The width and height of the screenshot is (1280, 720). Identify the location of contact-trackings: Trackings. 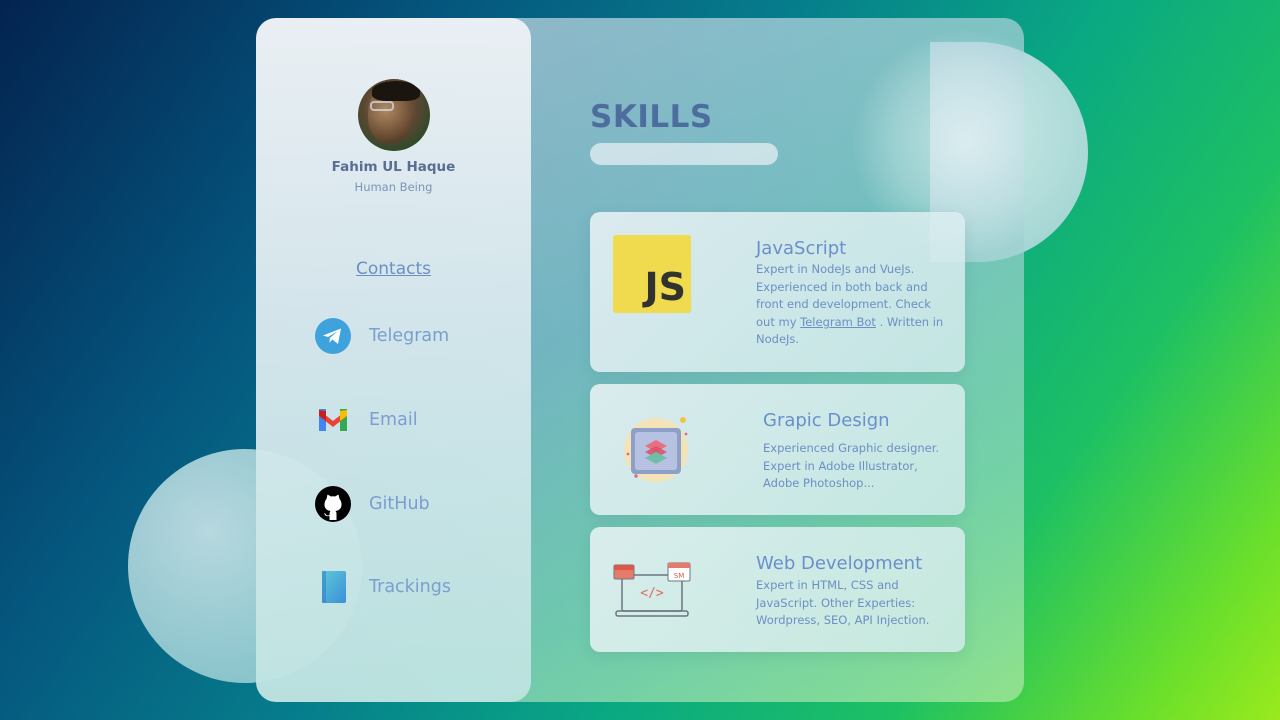
(382, 587).